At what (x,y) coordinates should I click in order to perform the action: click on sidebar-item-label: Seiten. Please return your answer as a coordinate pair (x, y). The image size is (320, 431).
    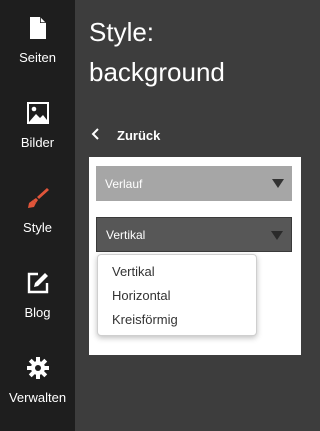
    Looking at the image, I should click on (37, 57).